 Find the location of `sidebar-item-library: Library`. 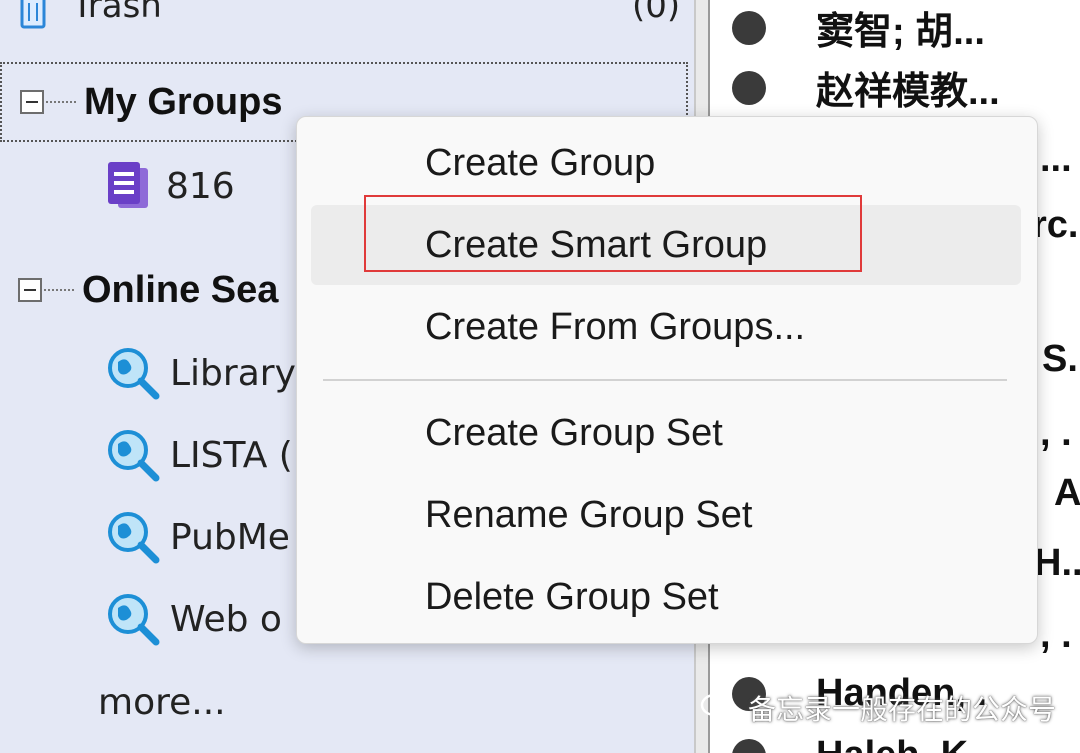

sidebar-item-library: Library is located at coordinates (200, 373).